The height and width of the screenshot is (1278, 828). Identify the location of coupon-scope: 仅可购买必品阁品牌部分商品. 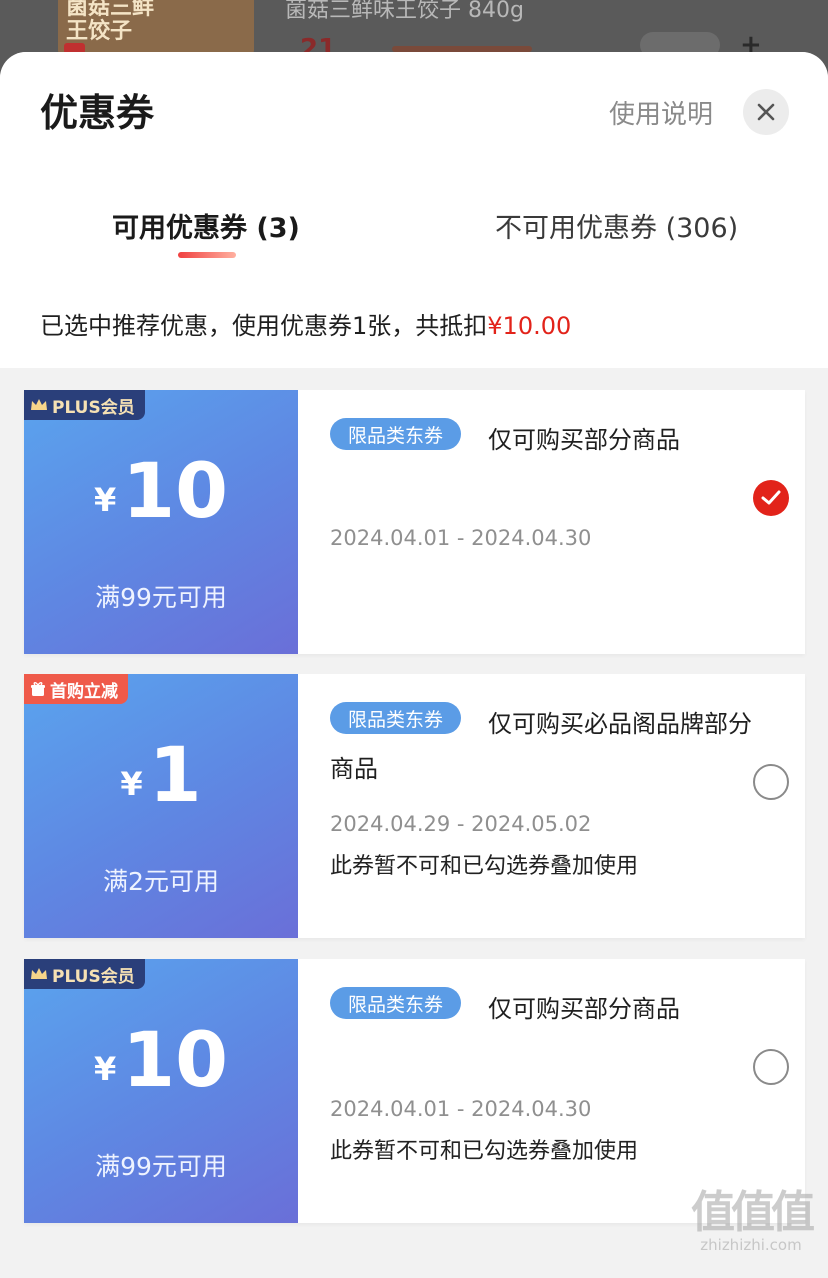
(541, 746).